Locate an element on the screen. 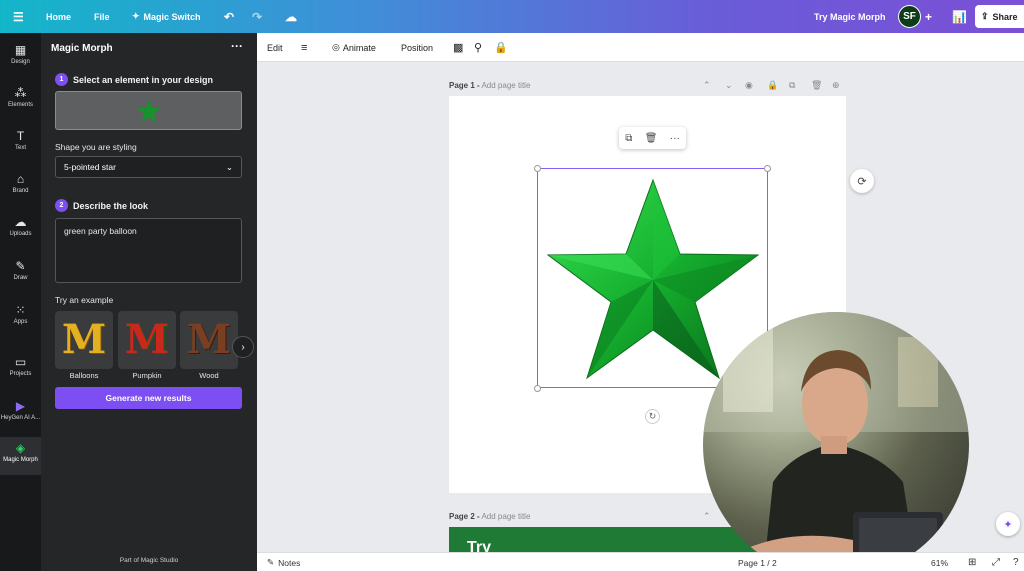 Image resolution: width=1024 pixels, height=571 pixels. elements-icon: ⁂ is located at coordinates (20, 93).